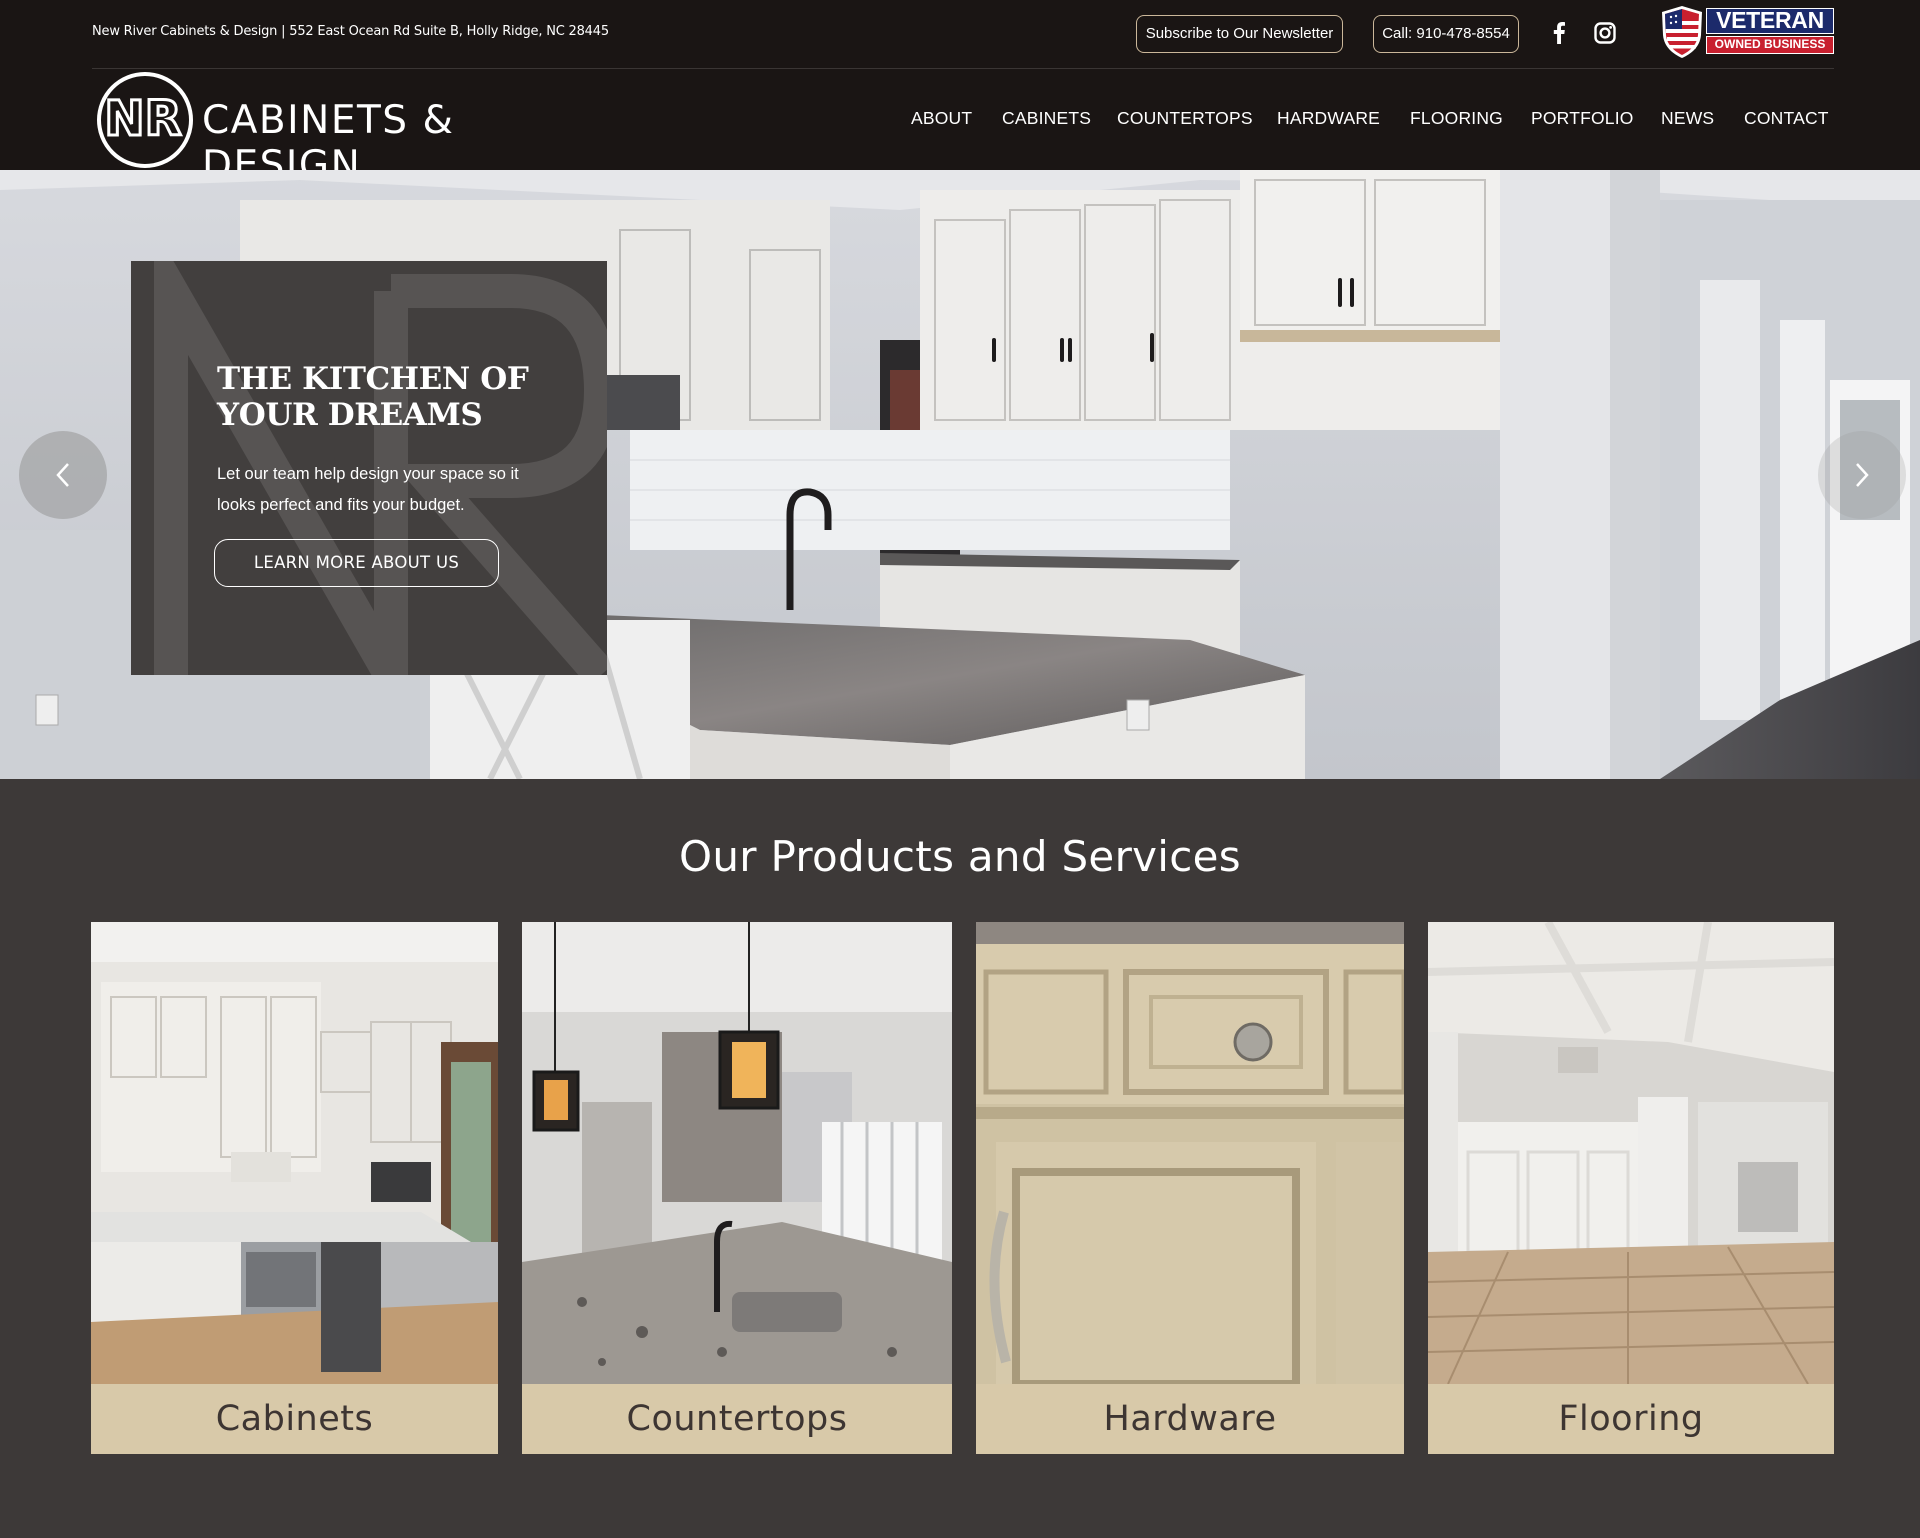  I want to click on slider-next-button, so click(1862, 475).